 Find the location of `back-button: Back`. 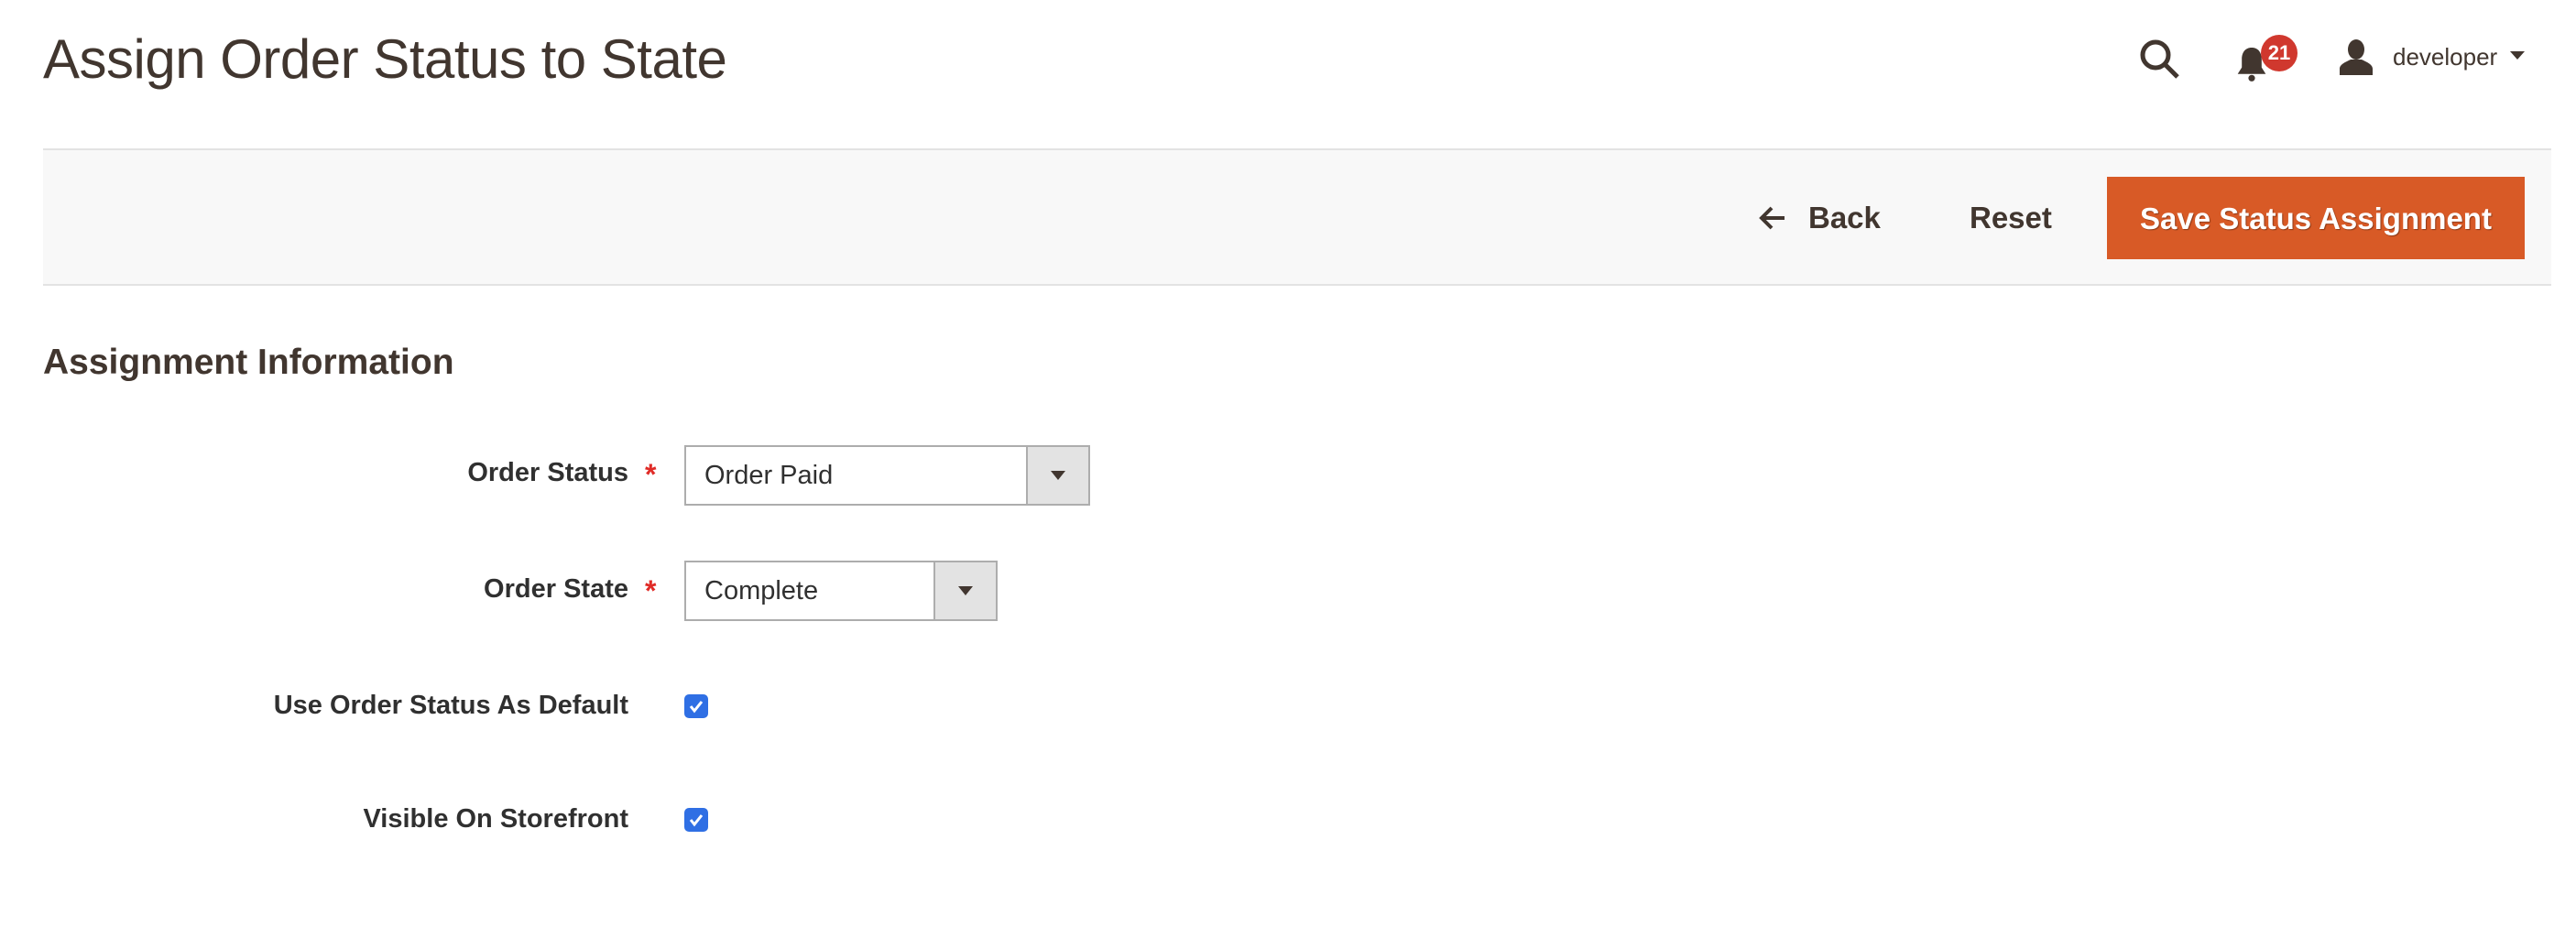

back-button: Back is located at coordinates (1819, 218).